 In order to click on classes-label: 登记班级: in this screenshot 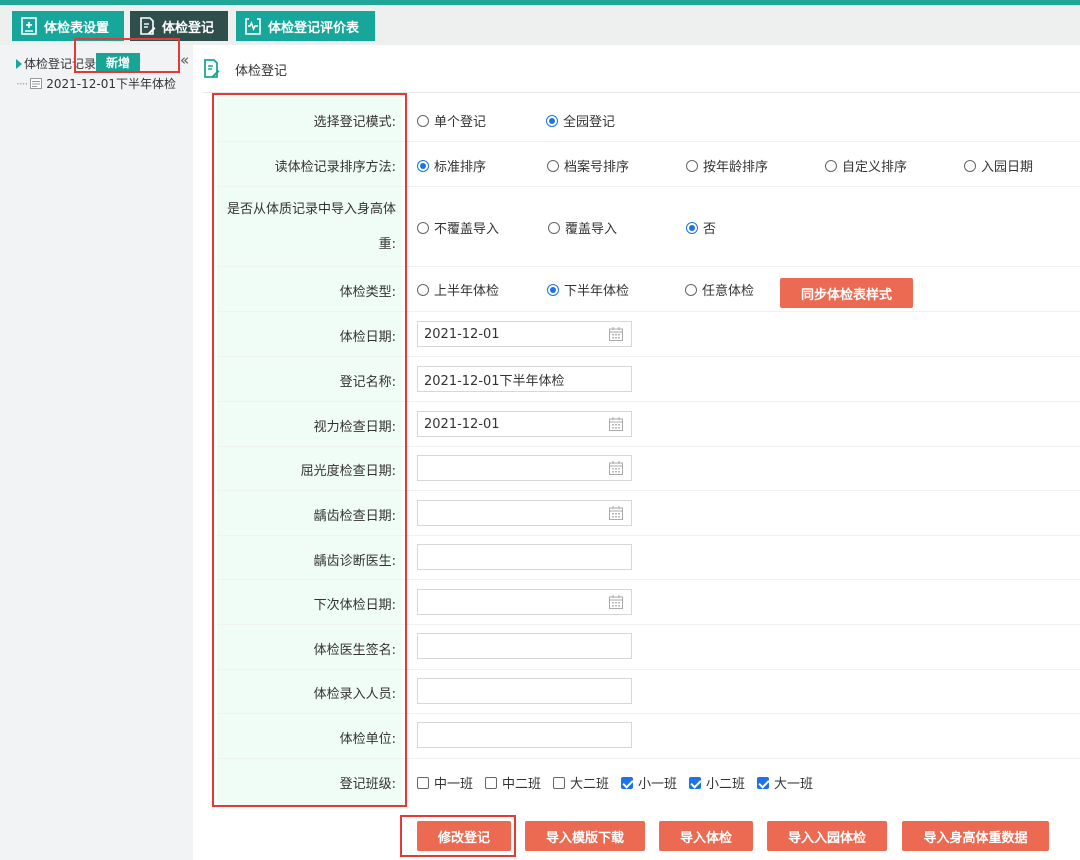, I will do `click(367, 784)`.